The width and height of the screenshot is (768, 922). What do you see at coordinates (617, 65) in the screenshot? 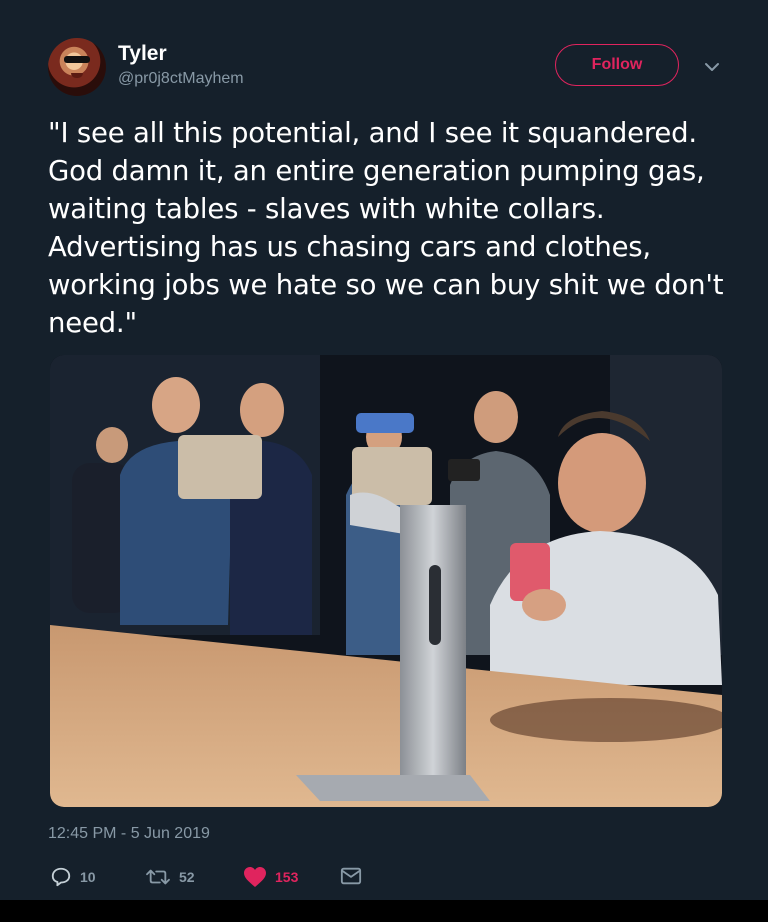
I see `follow-button: Follow` at bounding box center [617, 65].